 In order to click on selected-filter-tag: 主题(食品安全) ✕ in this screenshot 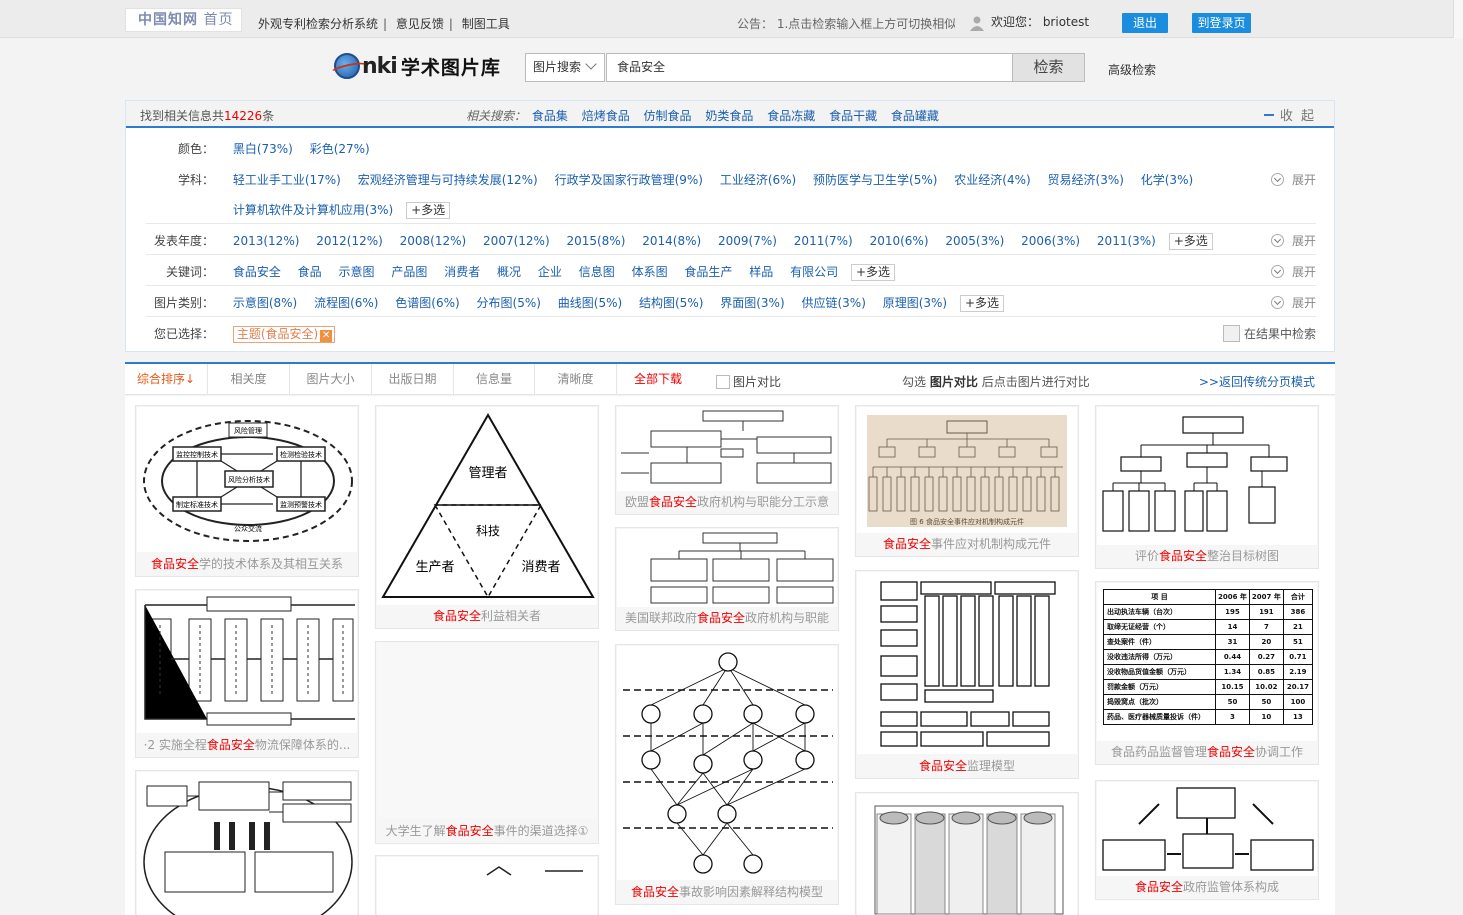, I will do `click(284, 334)`.